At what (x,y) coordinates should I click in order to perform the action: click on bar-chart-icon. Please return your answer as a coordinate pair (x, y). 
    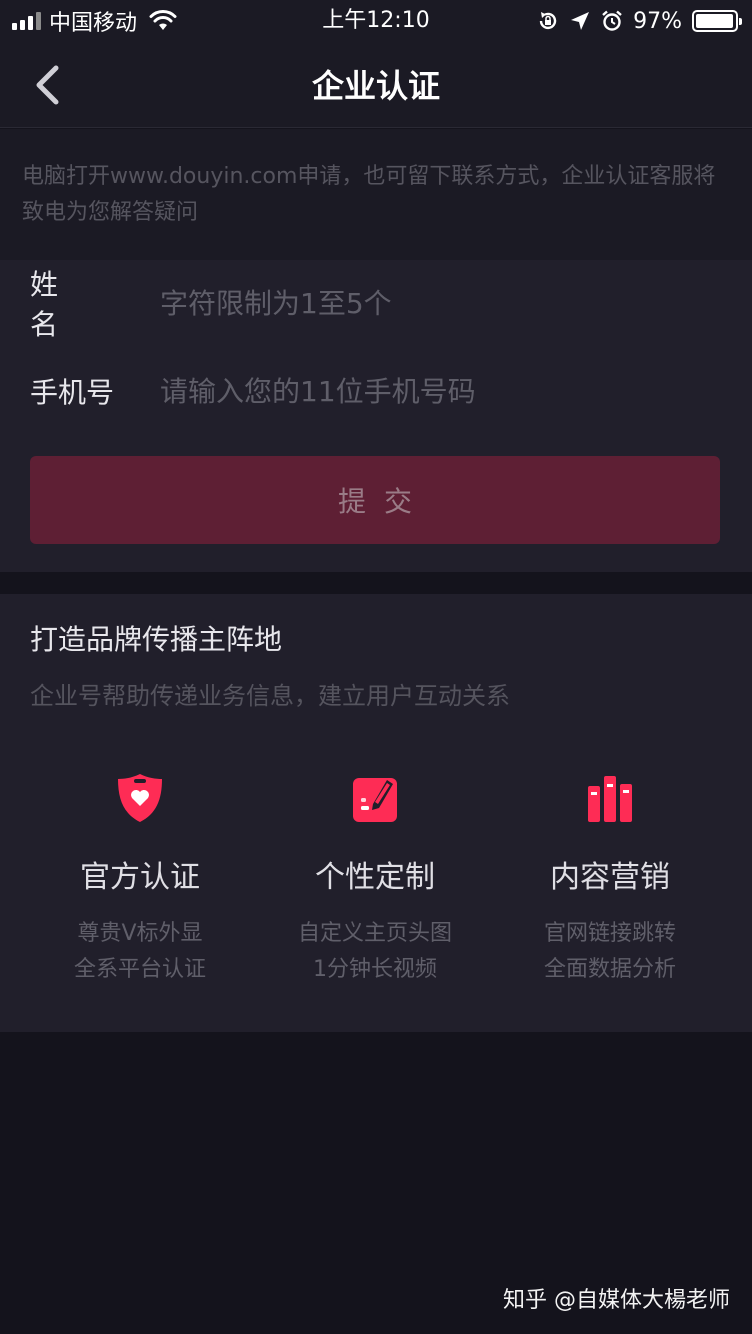
    Looking at the image, I should click on (610, 799).